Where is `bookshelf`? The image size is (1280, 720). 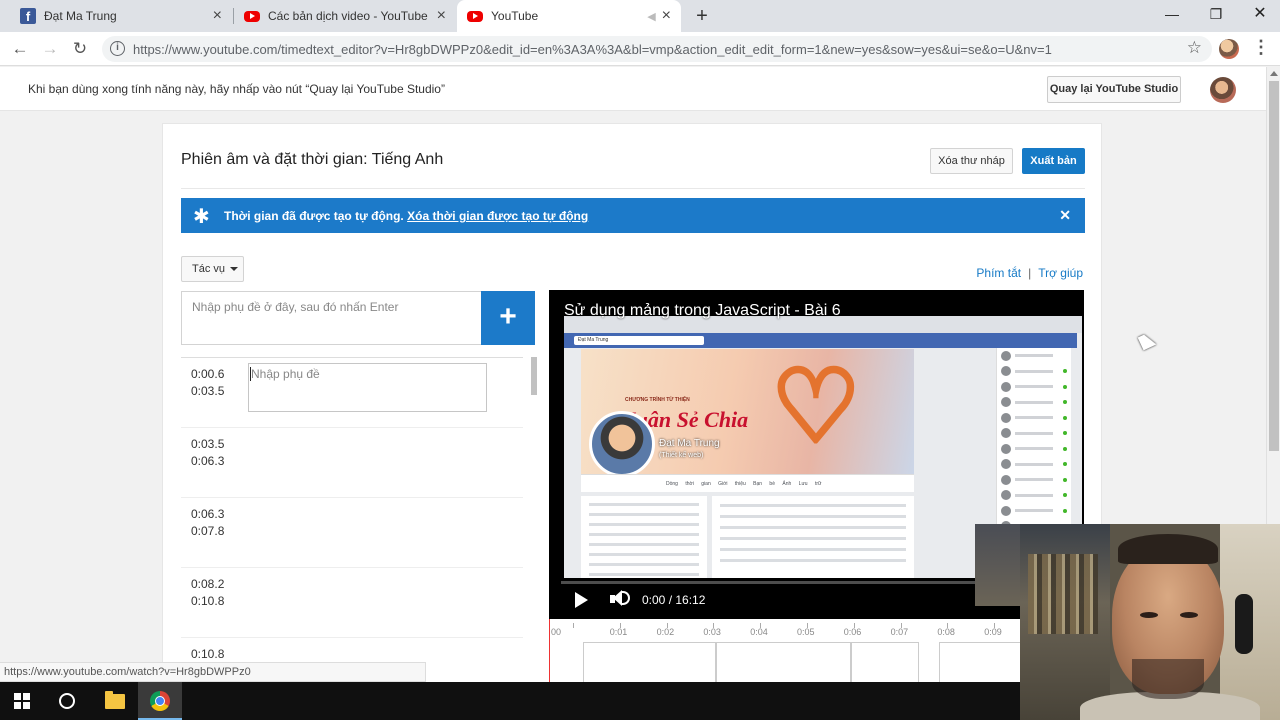
bookshelf is located at coordinates (1065, 622).